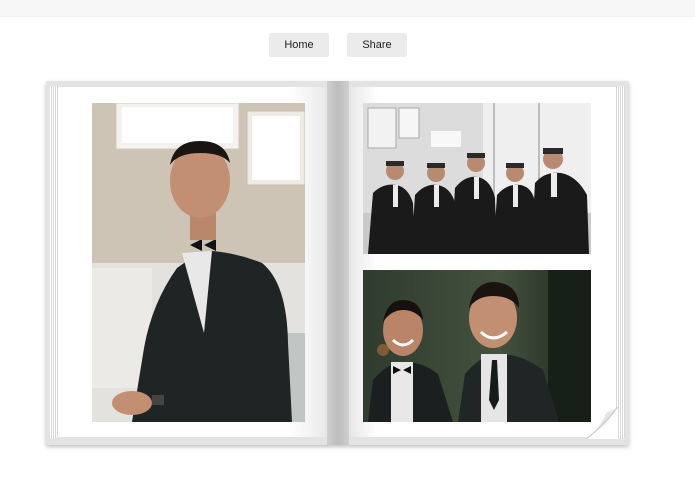 Image resolution: width=695 pixels, height=494 pixels. I want to click on top-bar, so click(347, 8).